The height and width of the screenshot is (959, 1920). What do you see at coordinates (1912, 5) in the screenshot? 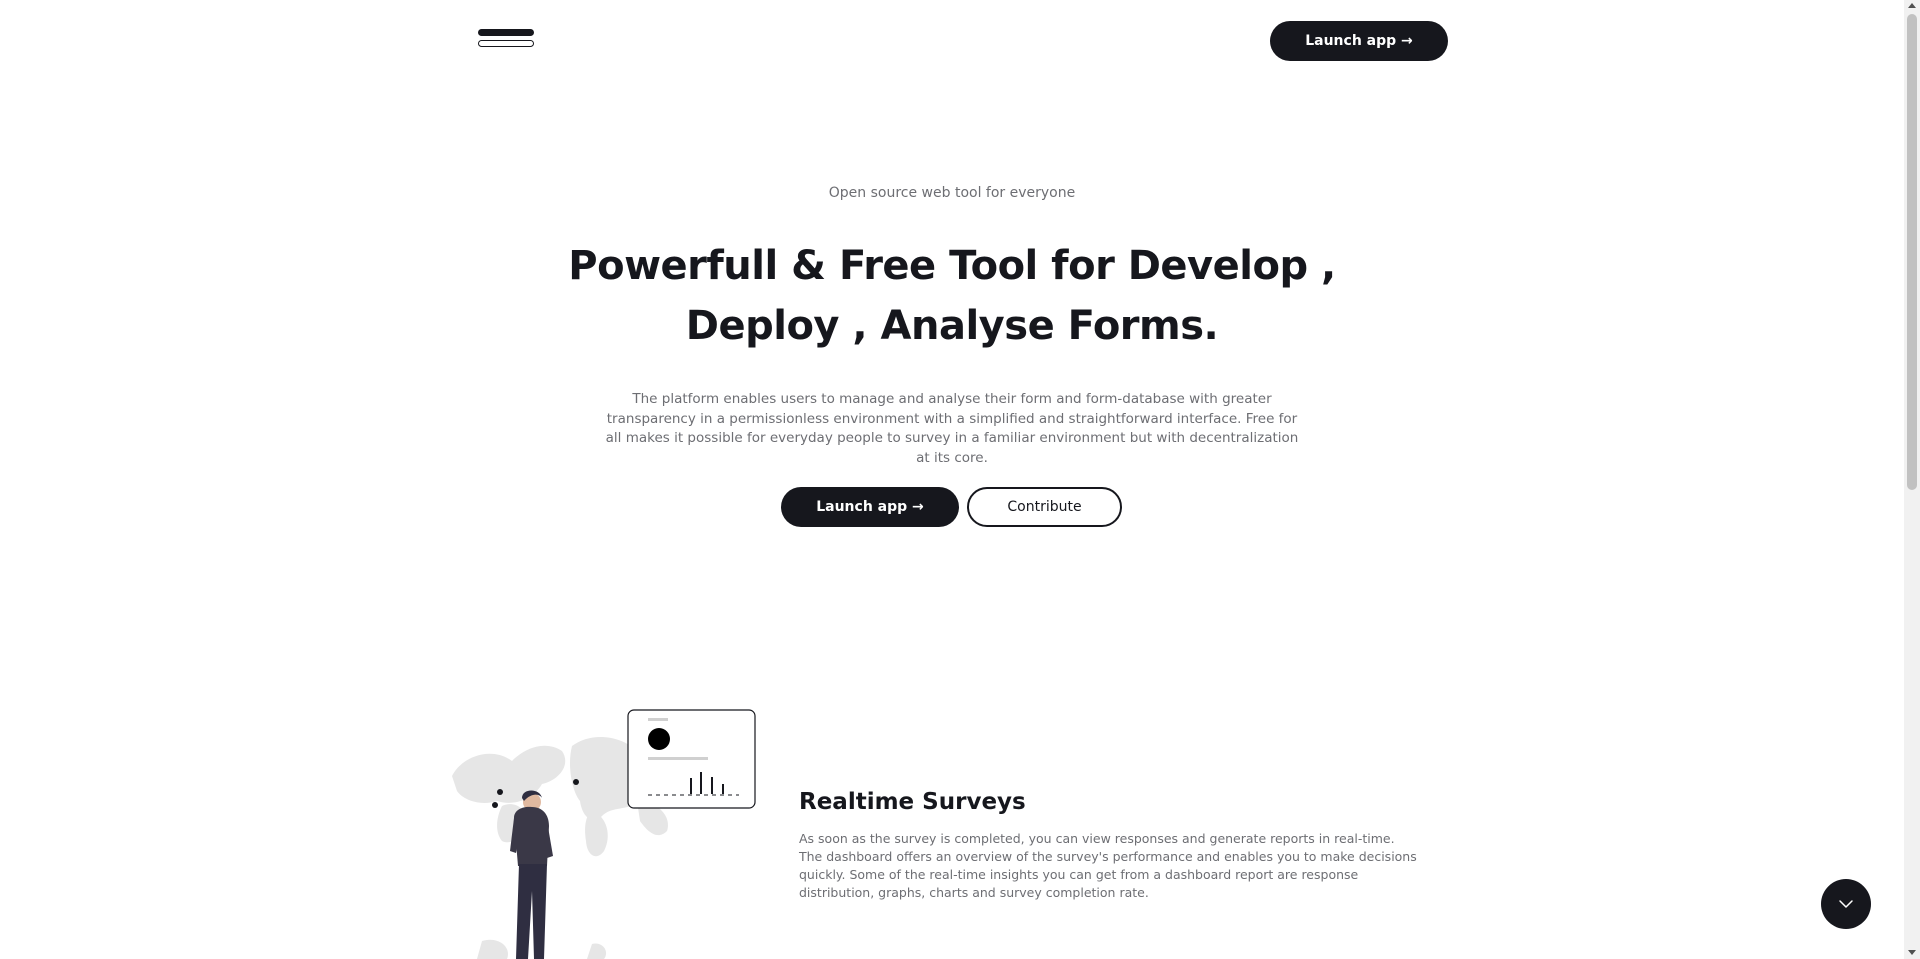
I see `scroll-up-arrow-icon` at bounding box center [1912, 5].